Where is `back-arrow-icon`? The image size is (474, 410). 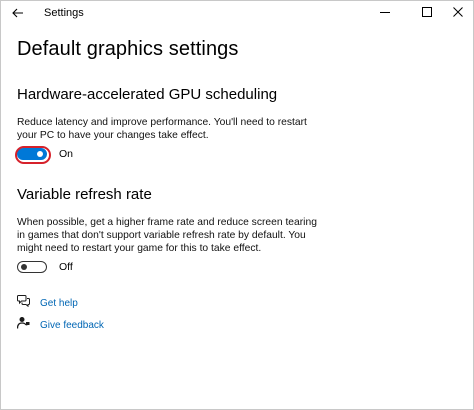
back-arrow-icon is located at coordinates (18, 14).